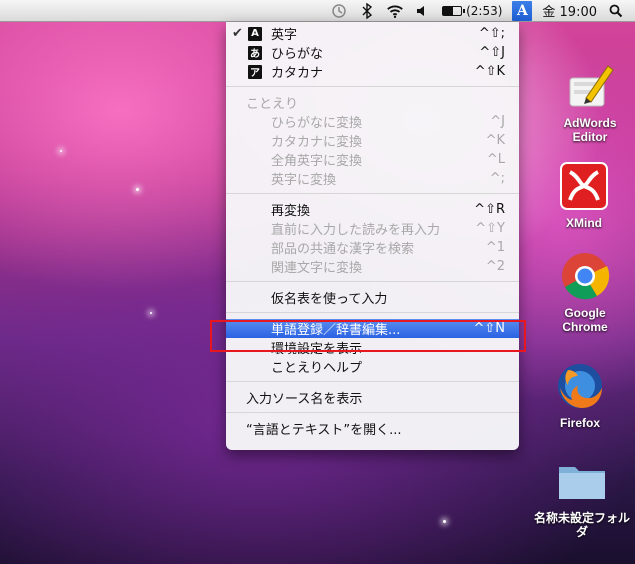 This screenshot has width=635, height=564. I want to click on menu-section-header-kotoeri: ことえり, so click(372, 102).